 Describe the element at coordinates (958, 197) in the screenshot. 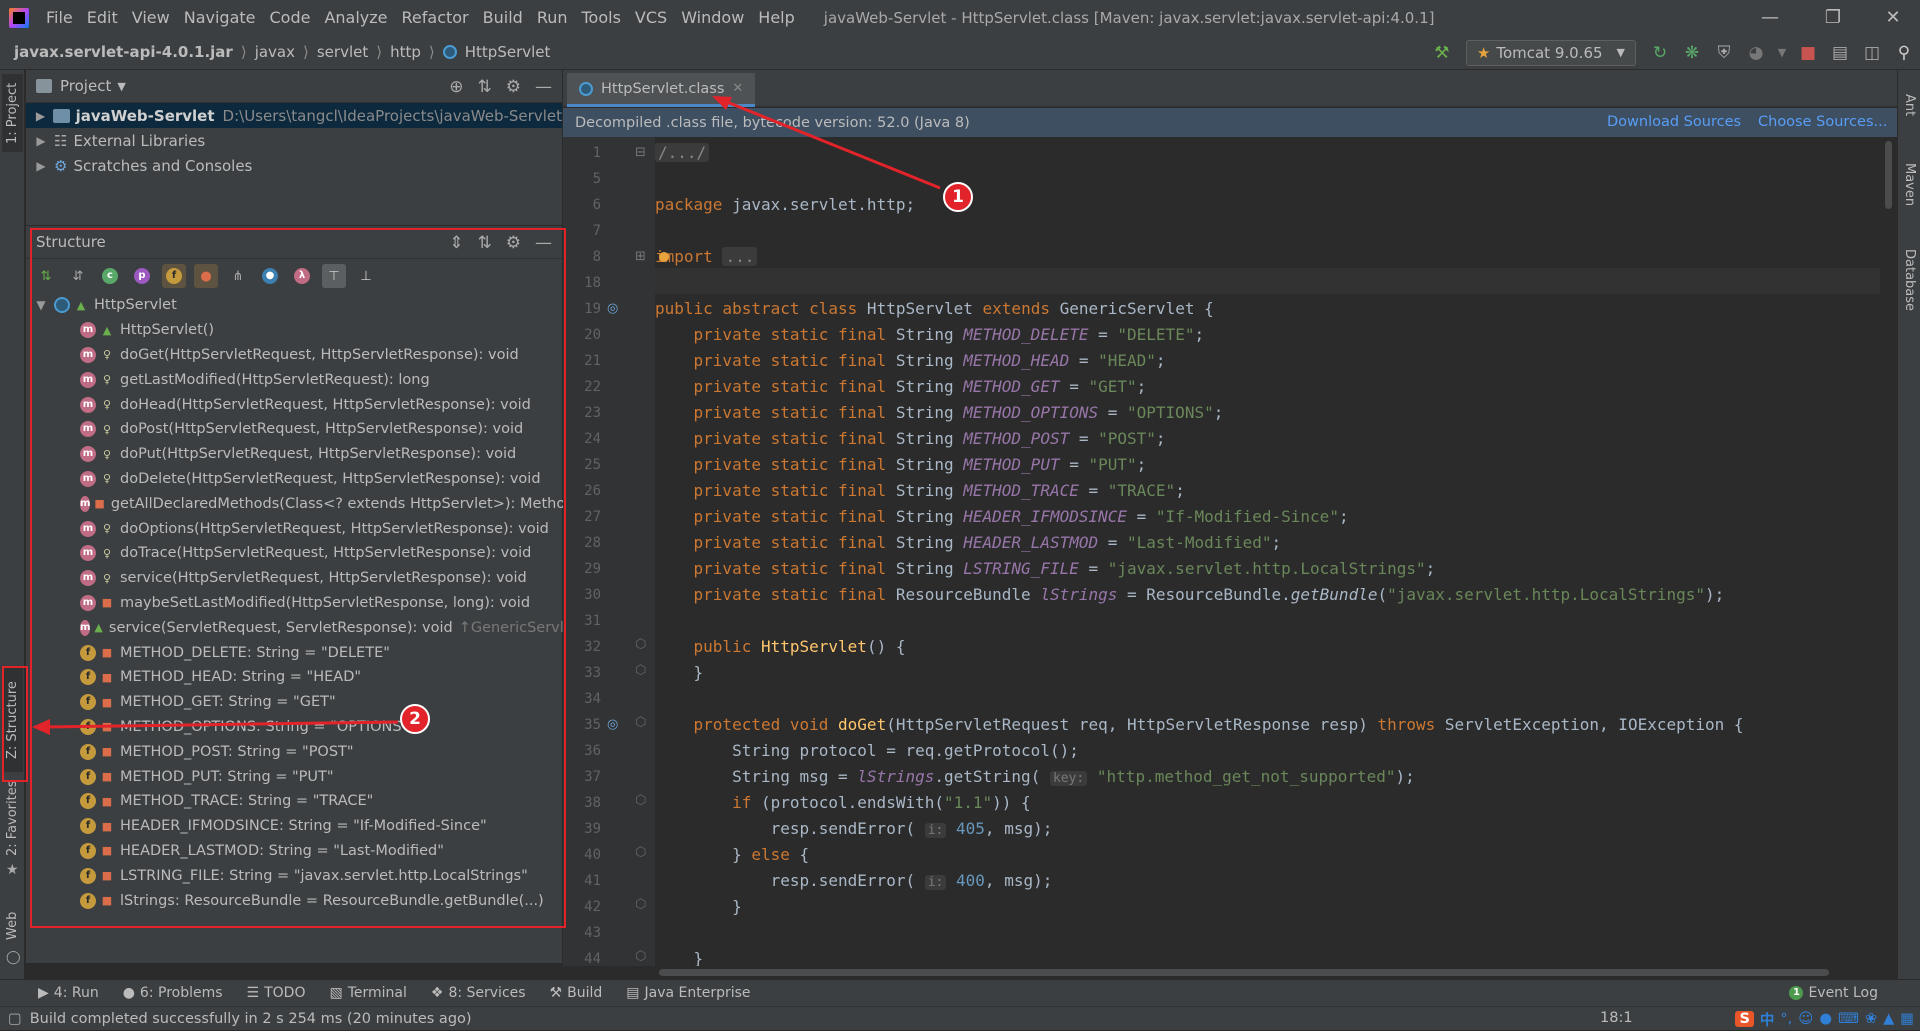

I see `annotation-marker-1: 1` at that location.